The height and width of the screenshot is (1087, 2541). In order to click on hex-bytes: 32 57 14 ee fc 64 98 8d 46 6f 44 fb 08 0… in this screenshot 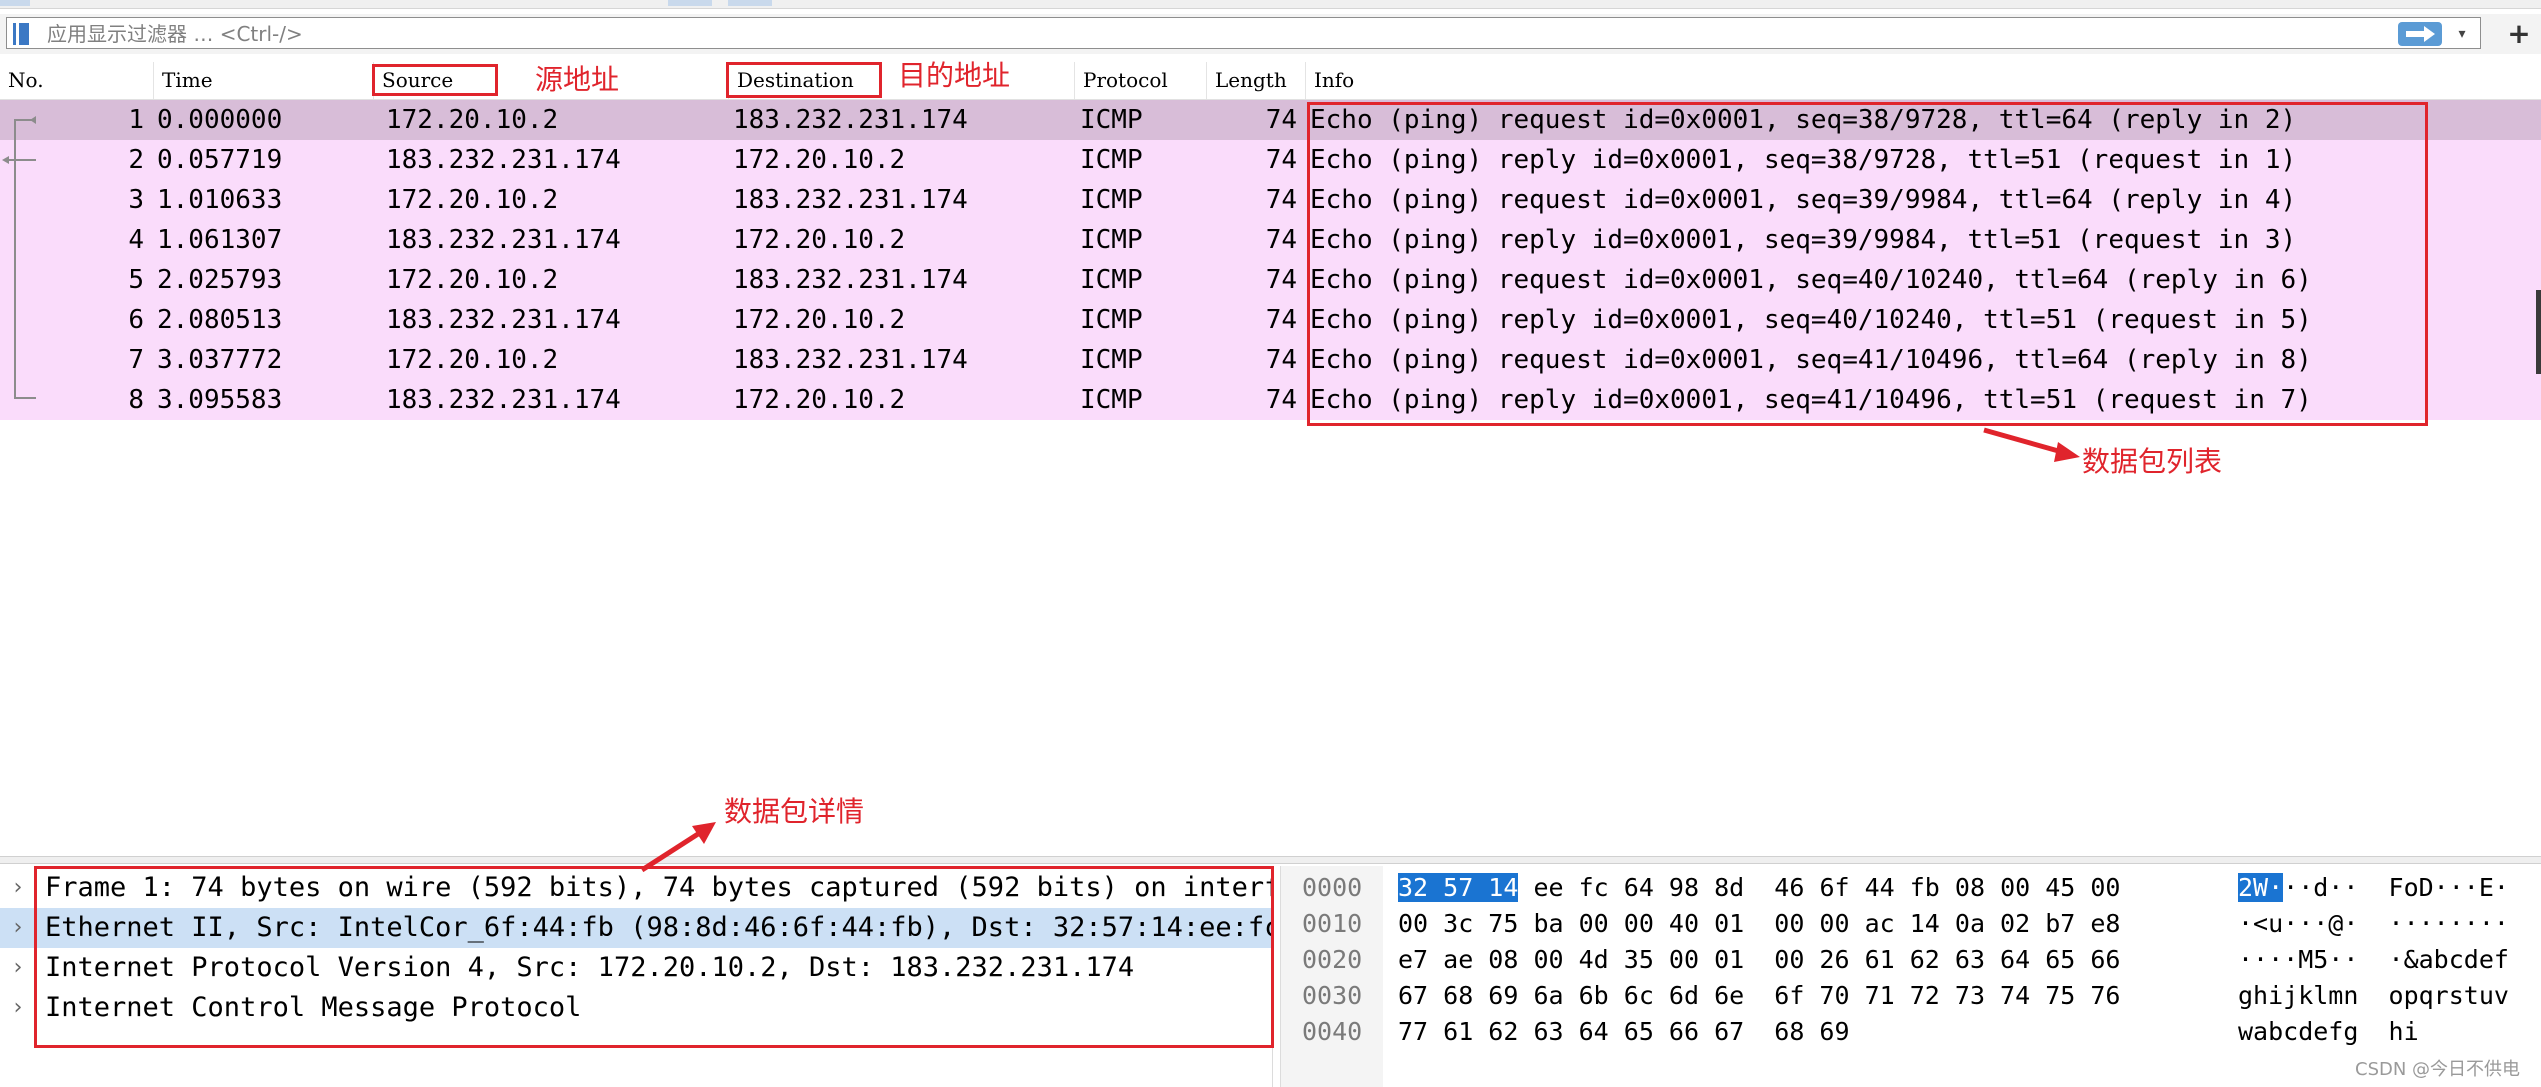, I will do `click(1759, 888)`.